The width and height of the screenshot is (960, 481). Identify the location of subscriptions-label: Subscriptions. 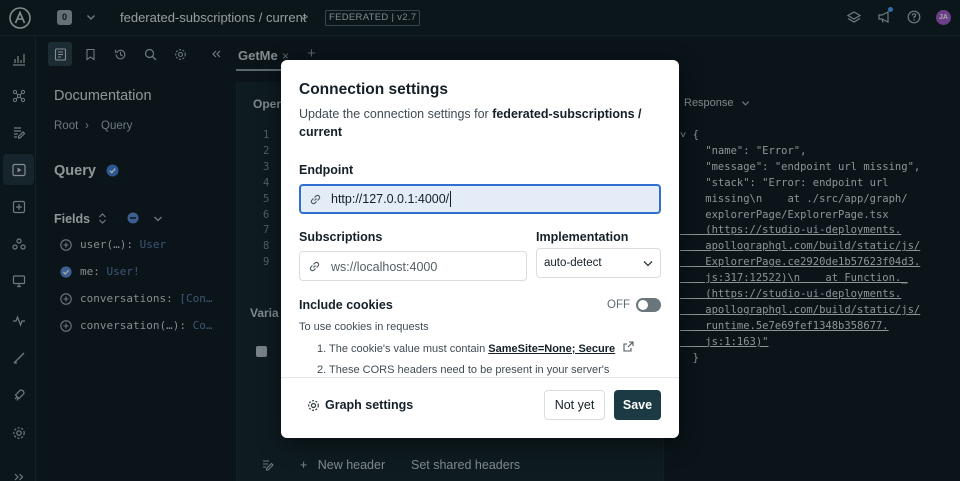
(341, 237).